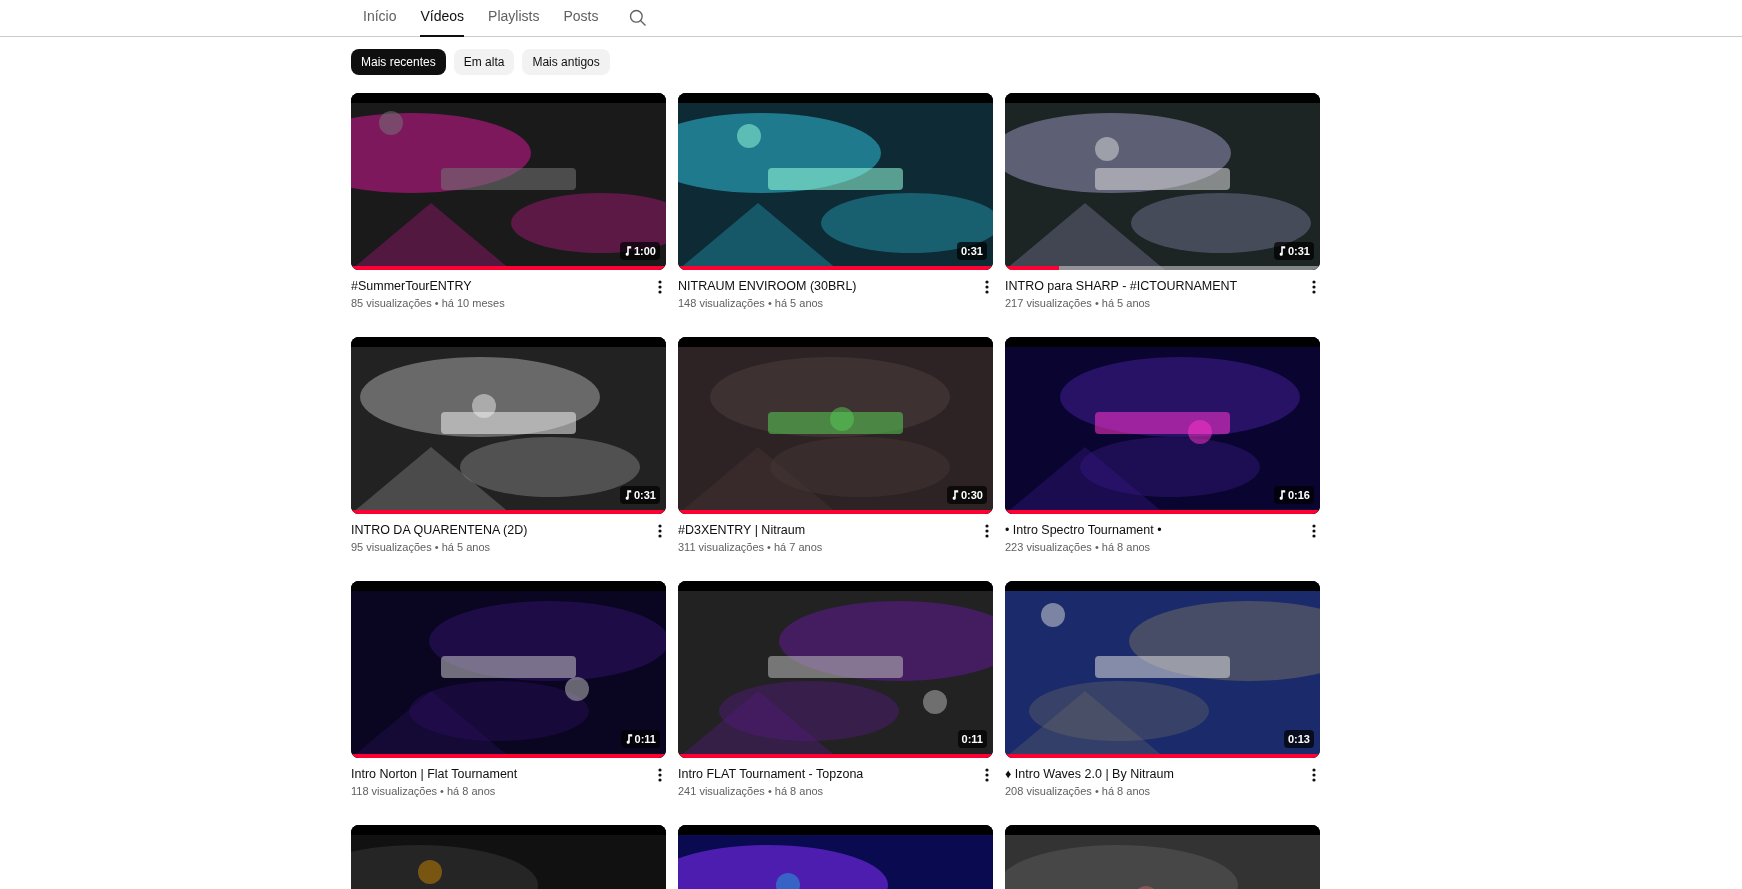 The height and width of the screenshot is (889, 1742). I want to click on video-meta: 241 visualizações • há 8 anos, so click(751, 791).